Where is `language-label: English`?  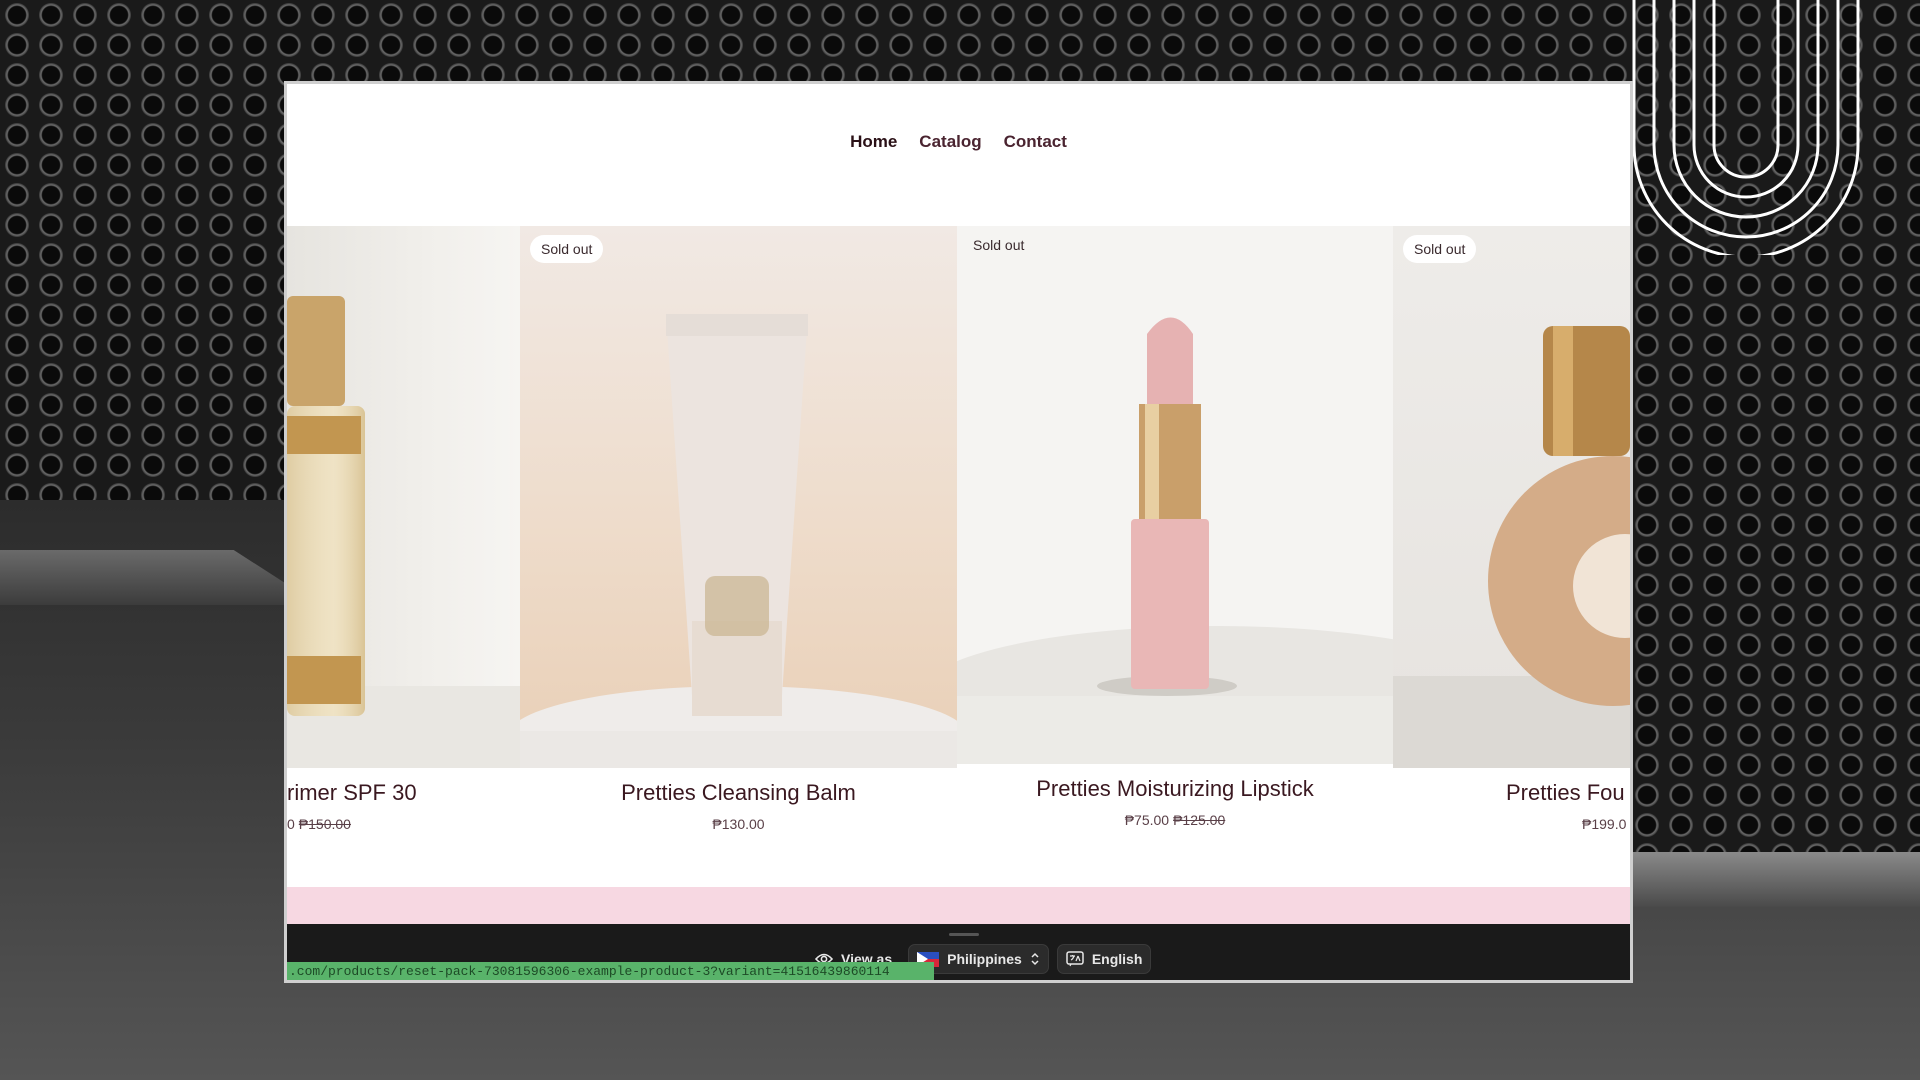
language-label: English is located at coordinates (1117, 959).